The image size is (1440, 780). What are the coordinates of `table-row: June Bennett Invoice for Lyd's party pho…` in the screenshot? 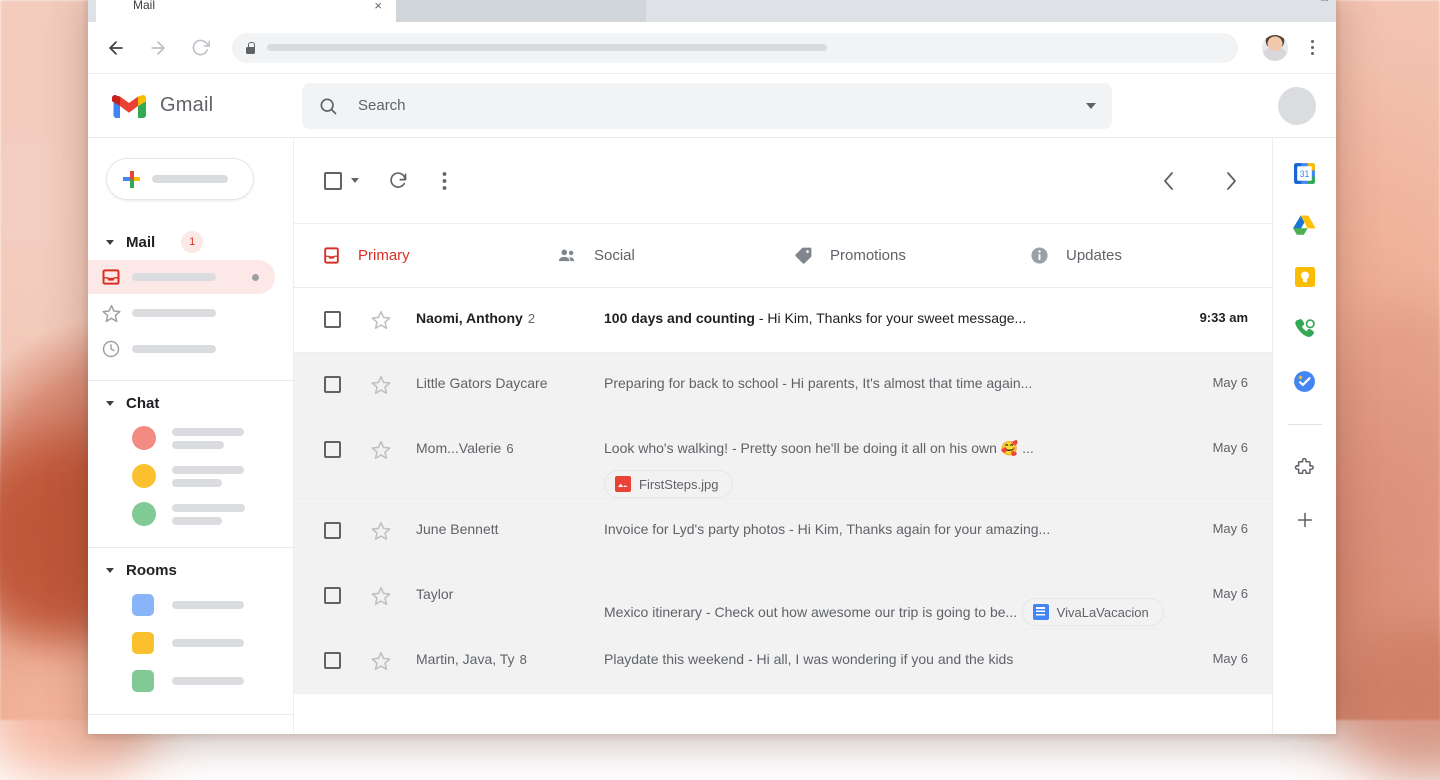 It's located at (783, 531).